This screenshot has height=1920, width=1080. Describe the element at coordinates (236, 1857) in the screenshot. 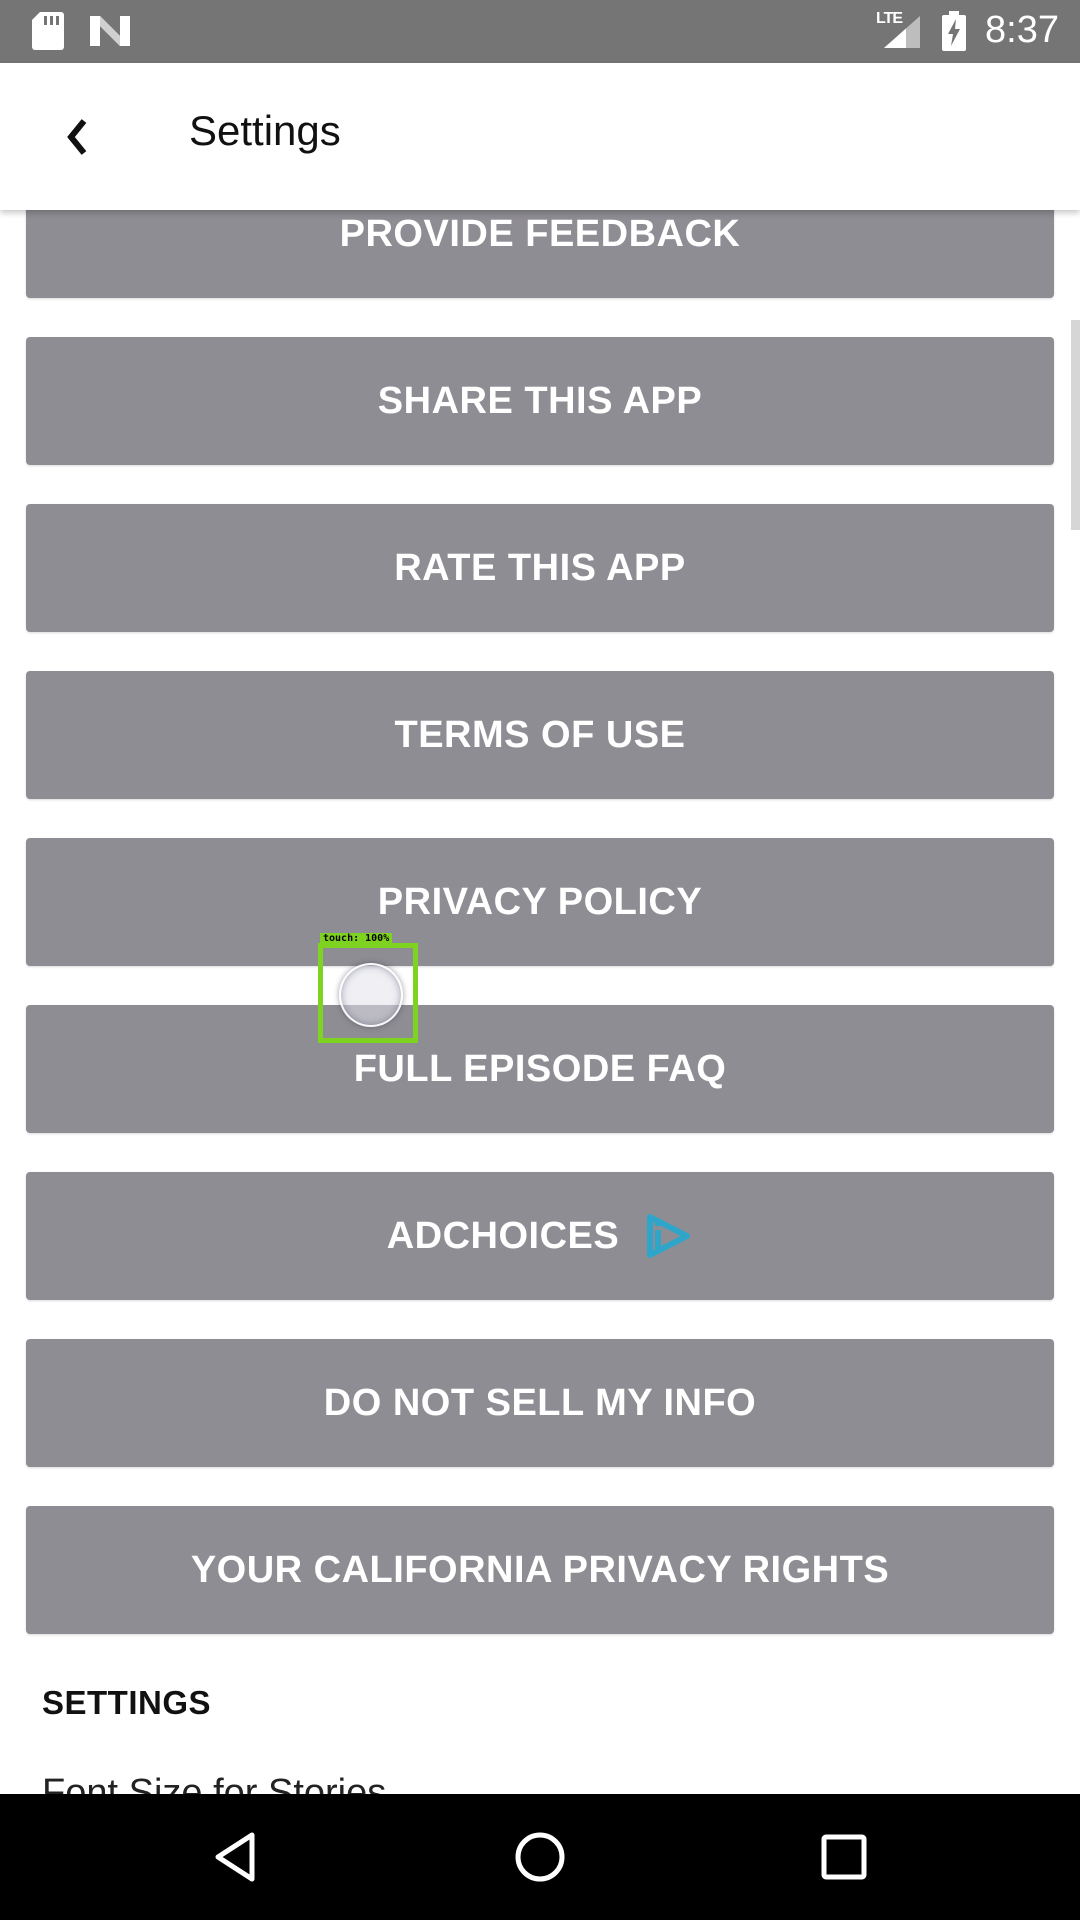

I see `back-triangle-icon` at that location.